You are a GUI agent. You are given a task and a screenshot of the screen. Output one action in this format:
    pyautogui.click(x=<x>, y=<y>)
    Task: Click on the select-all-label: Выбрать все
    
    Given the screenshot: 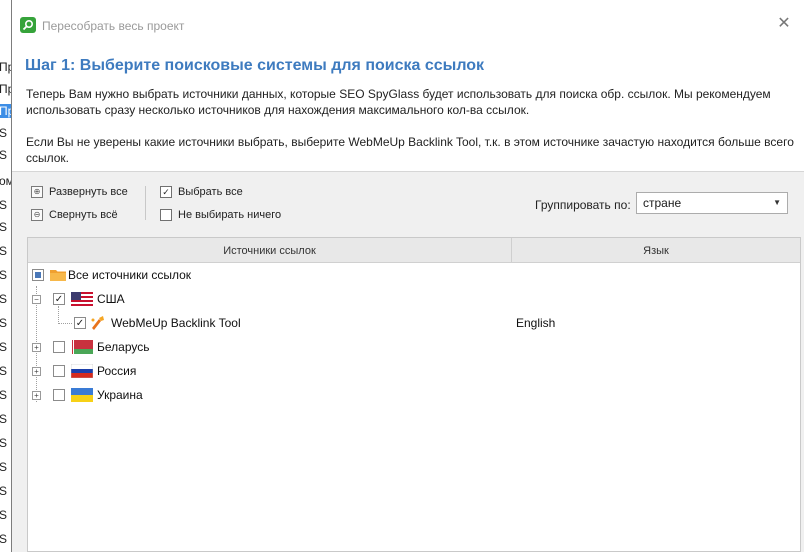 What is the action you would take?
    pyautogui.click(x=210, y=192)
    